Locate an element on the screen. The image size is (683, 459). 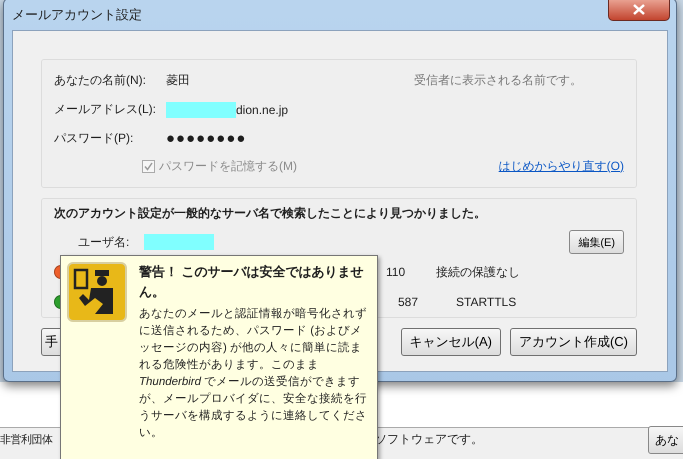
officer-icon is located at coordinates (97, 292).